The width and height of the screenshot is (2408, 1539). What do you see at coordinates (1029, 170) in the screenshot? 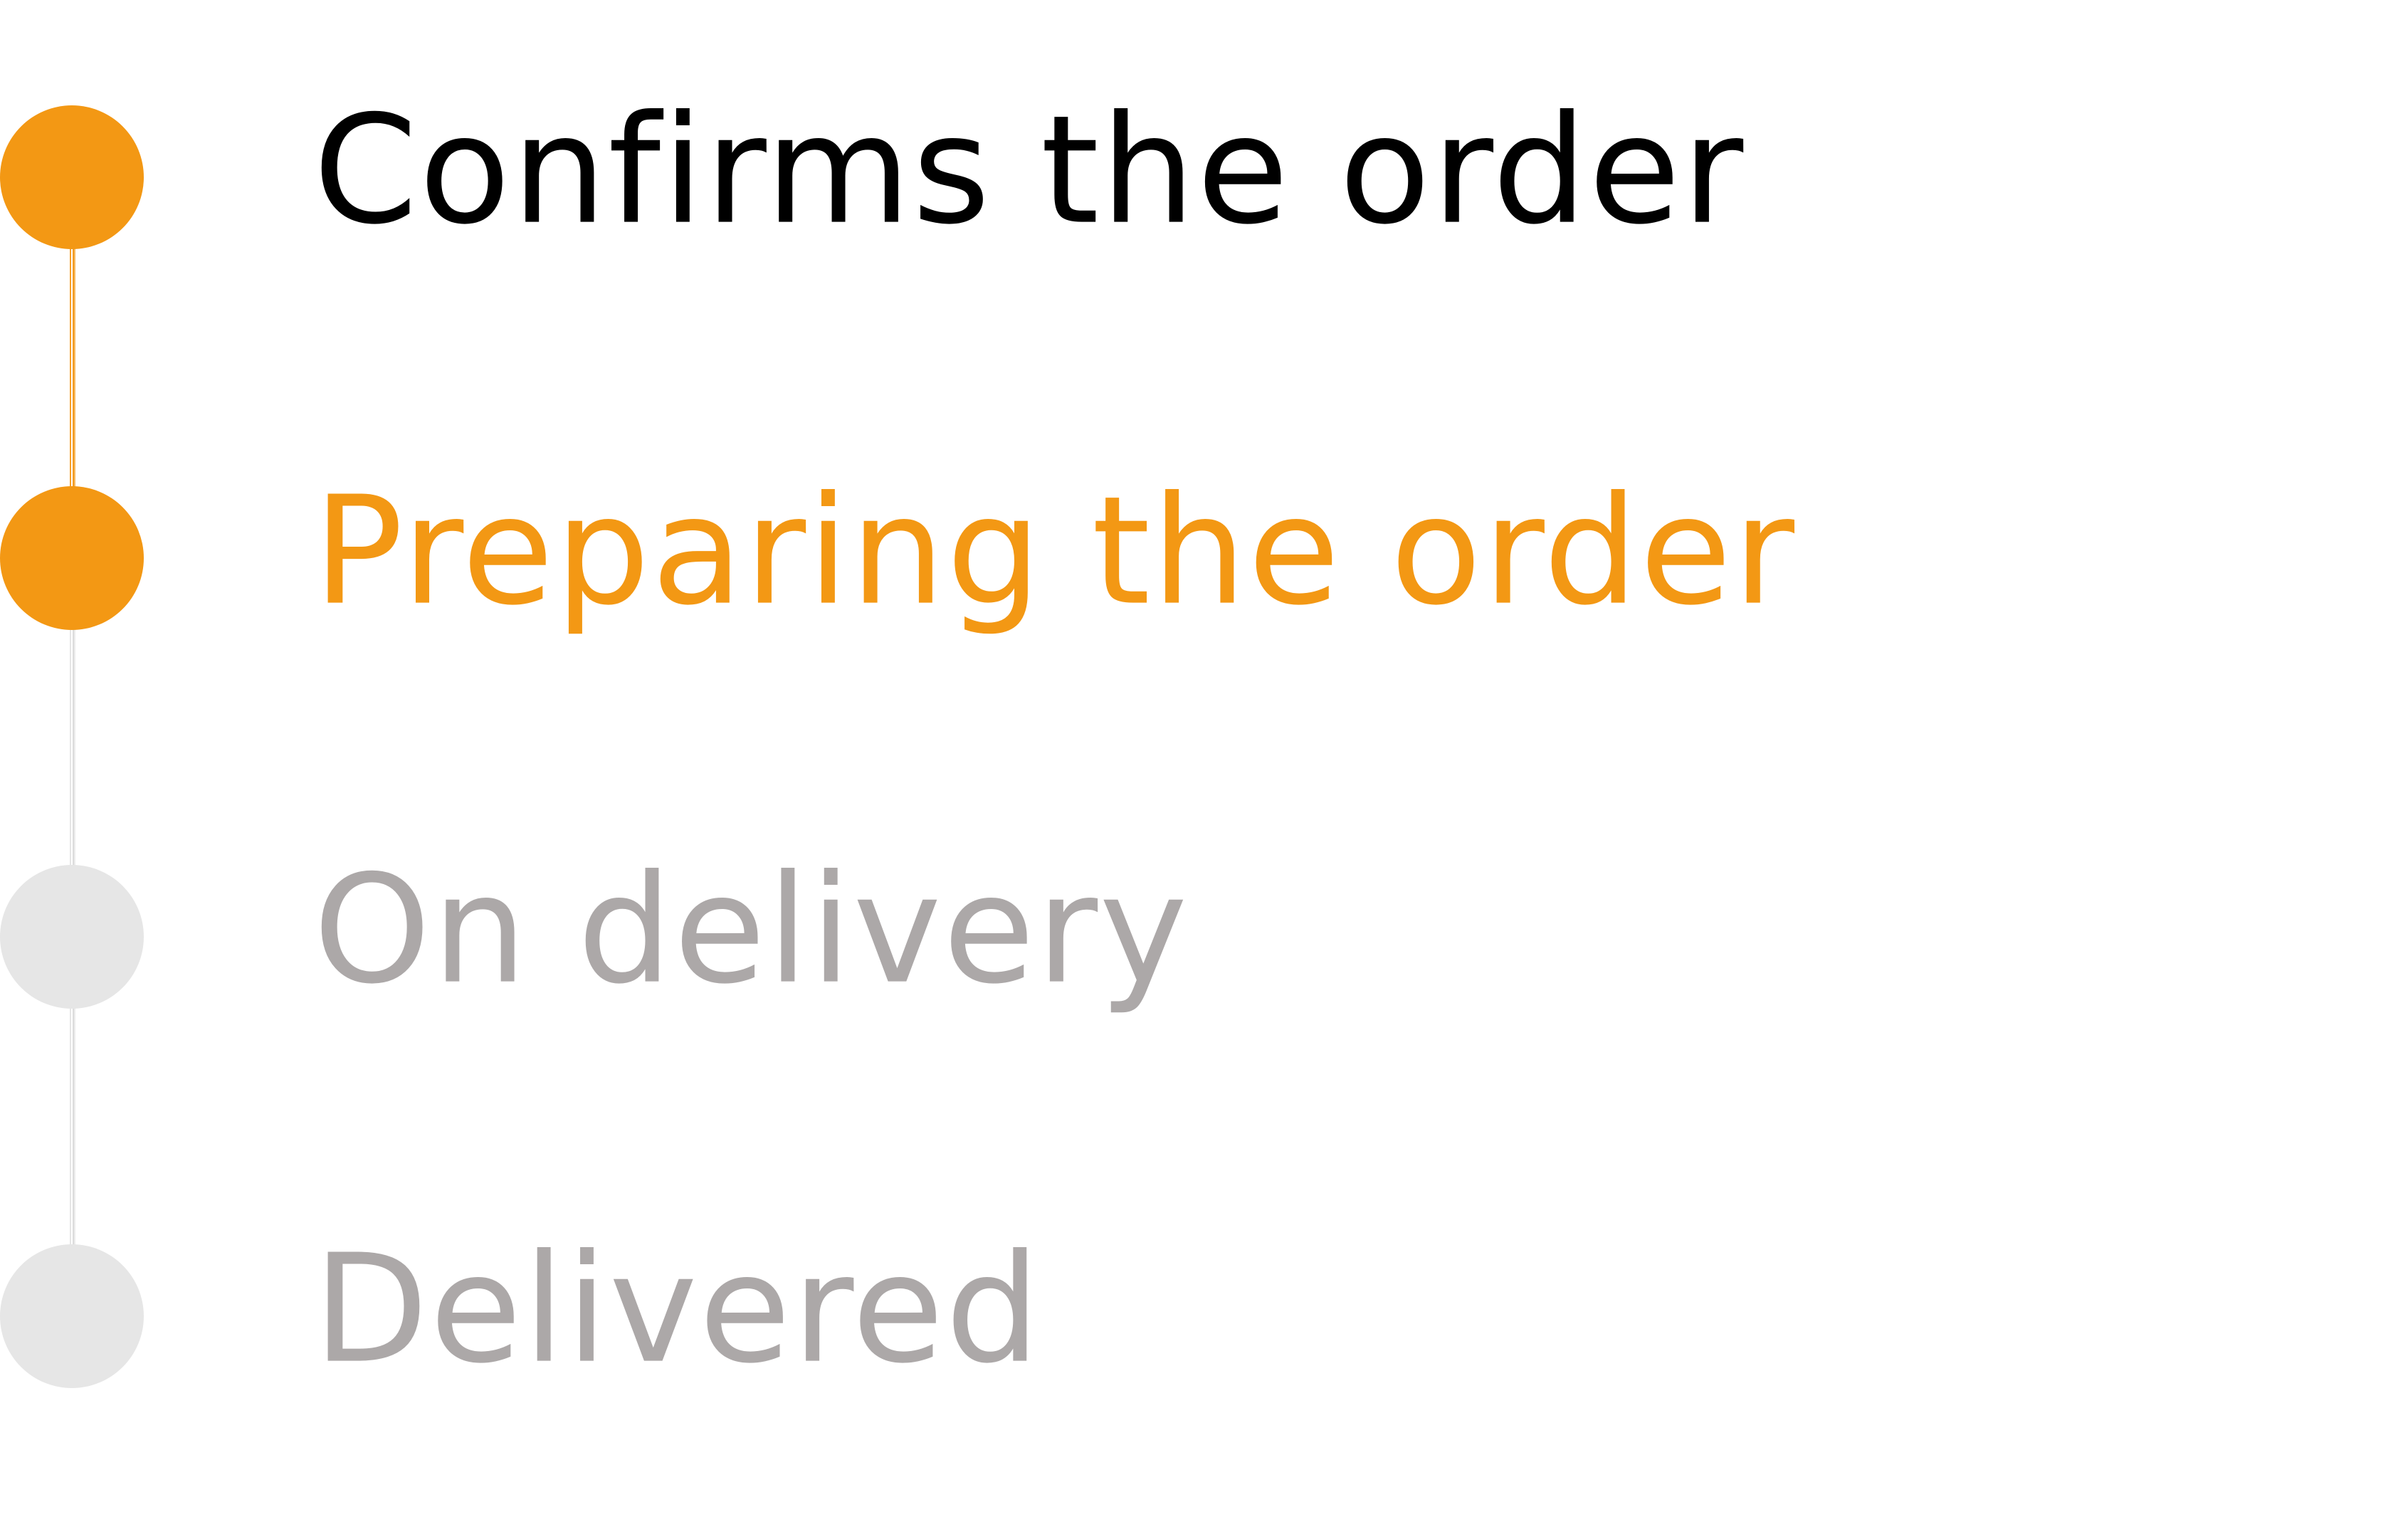
I see `step-label: Confirms the order` at bounding box center [1029, 170].